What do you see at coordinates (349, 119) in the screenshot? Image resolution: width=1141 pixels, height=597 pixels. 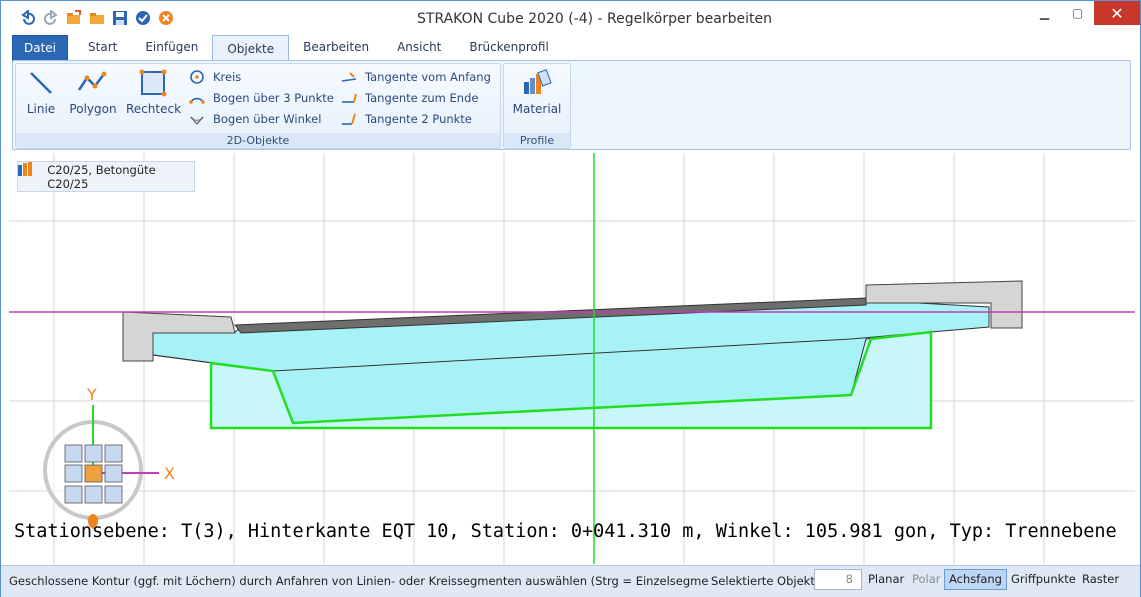 I see `tangent-2-points-icon` at bounding box center [349, 119].